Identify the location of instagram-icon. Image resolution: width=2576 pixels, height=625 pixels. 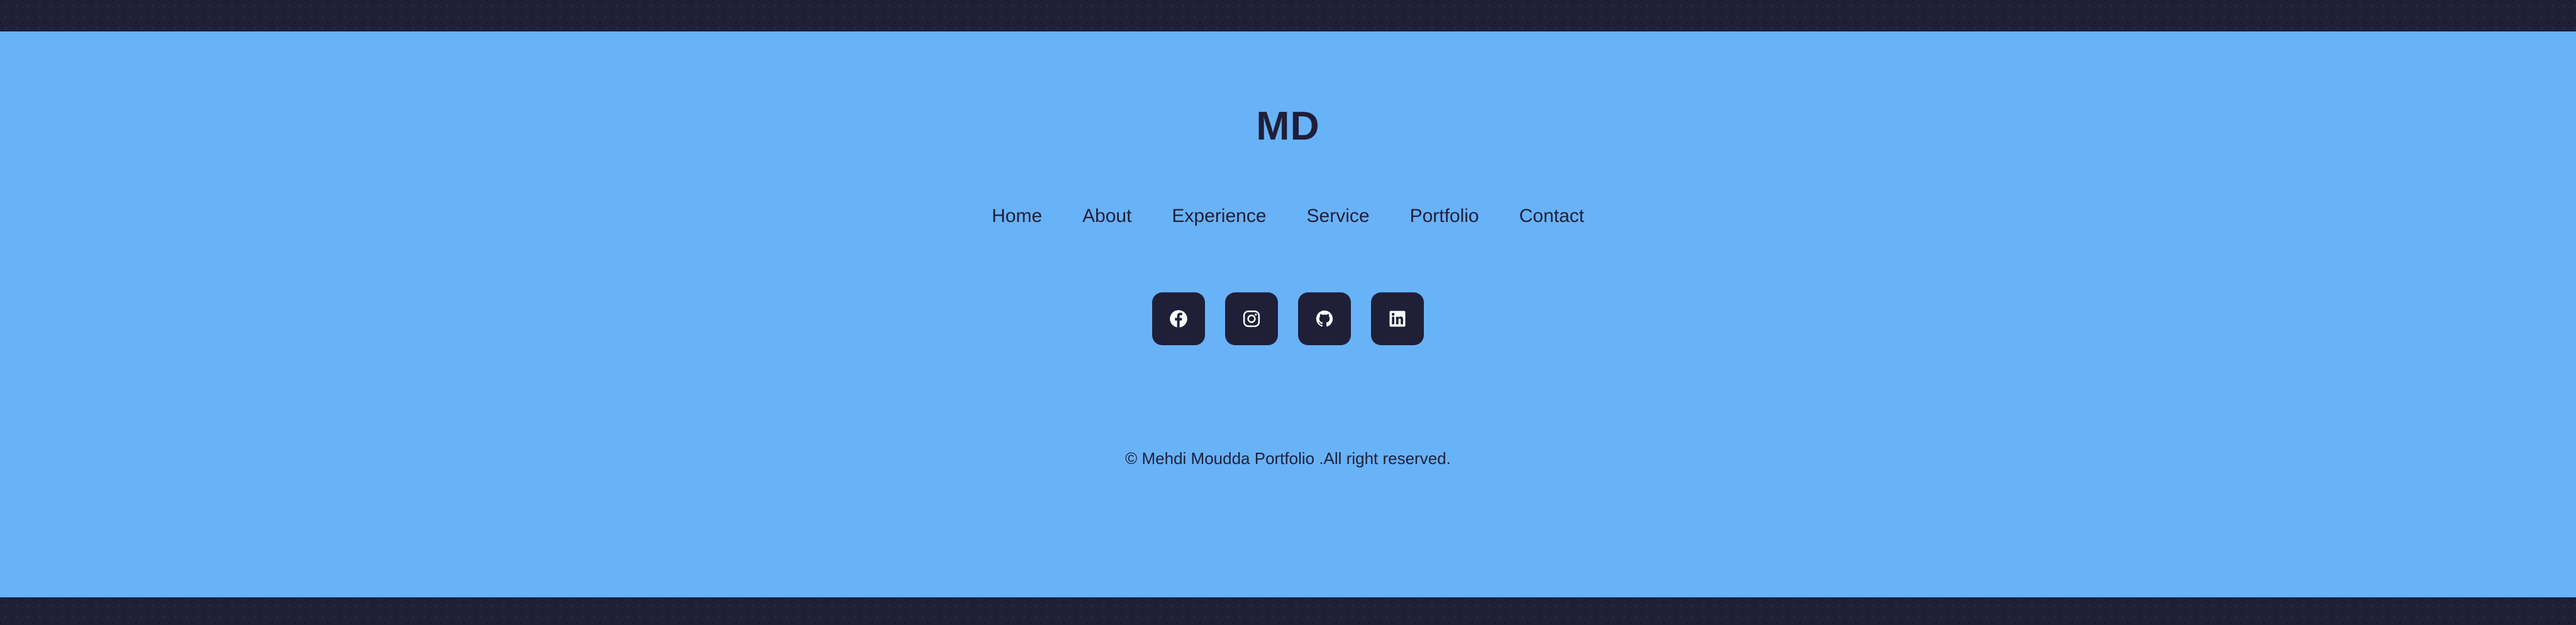
(1251, 319).